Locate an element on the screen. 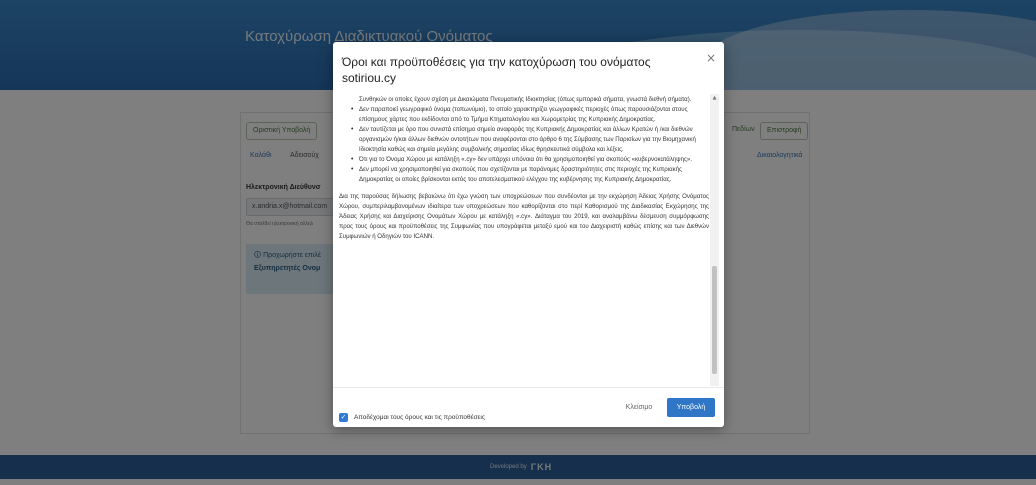 The image size is (1036, 485). close-icon: × is located at coordinates (711, 58).